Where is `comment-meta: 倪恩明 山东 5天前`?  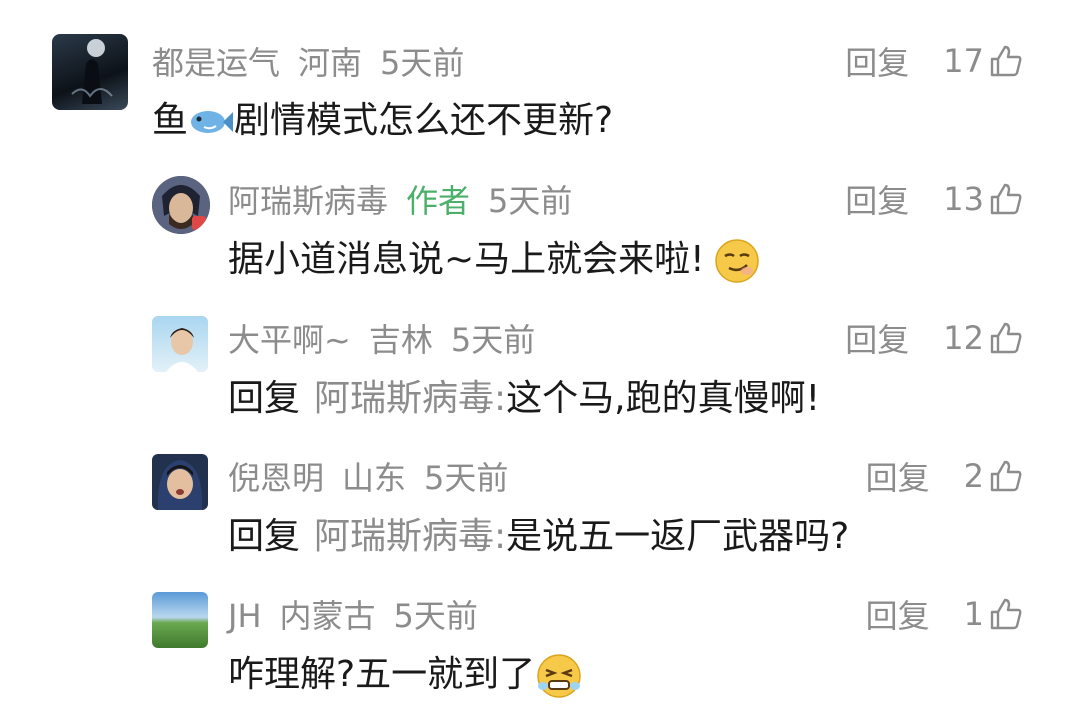
comment-meta: 倪恩明 山东 5天前 is located at coordinates (377, 476).